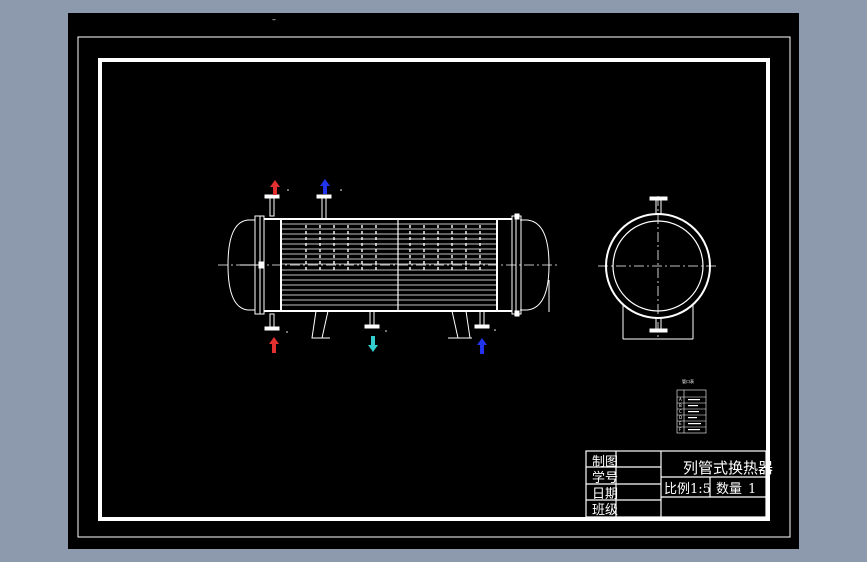 This screenshot has height=562, width=867. What do you see at coordinates (680, 411) in the screenshot?
I see `nozzle-row-label: C` at bounding box center [680, 411].